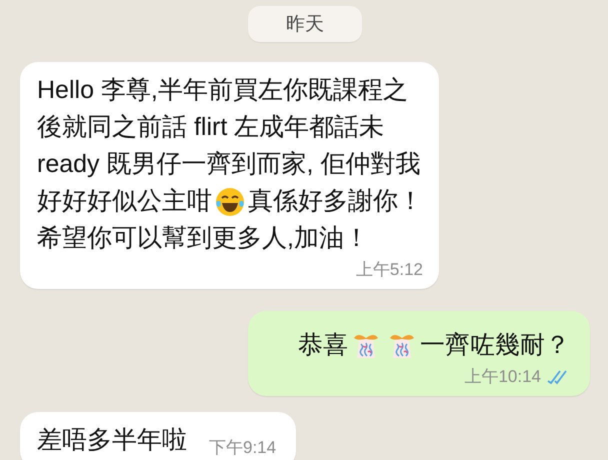  I want to click on message-time: 上午10:14, so click(502, 377).